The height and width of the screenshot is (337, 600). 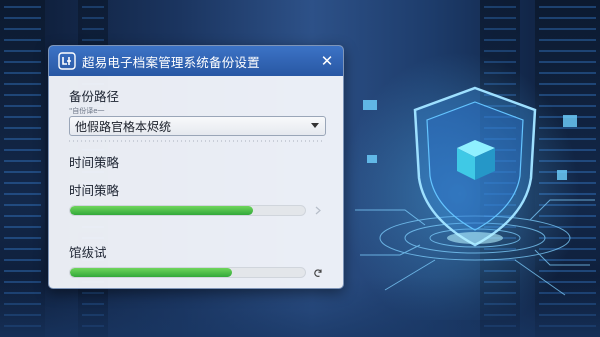 I want to click on refresh-icon, so click(x=318, y=273).